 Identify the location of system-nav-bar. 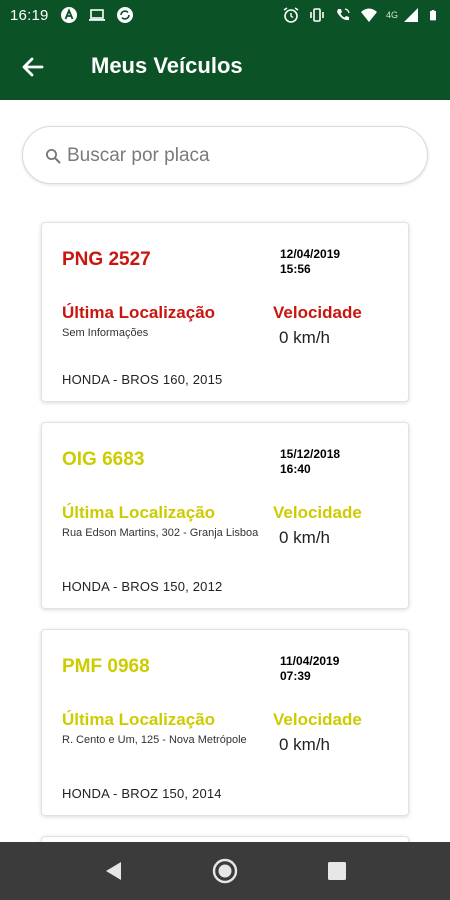
(225, 871).